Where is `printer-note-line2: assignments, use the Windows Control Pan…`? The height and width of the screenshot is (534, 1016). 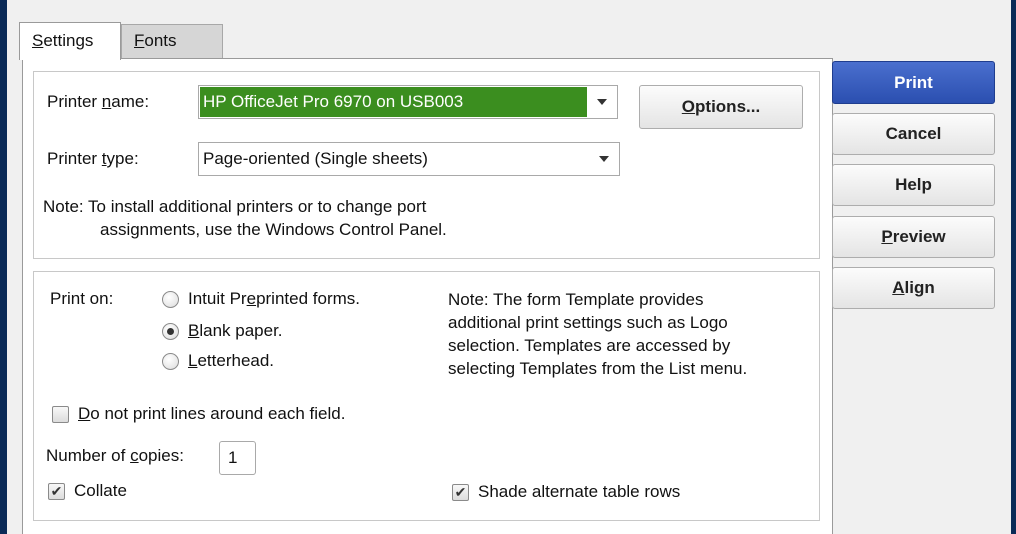 printer-note-line2: assignments, use the Windows Control Pan… is located at coordinates (273, 229).